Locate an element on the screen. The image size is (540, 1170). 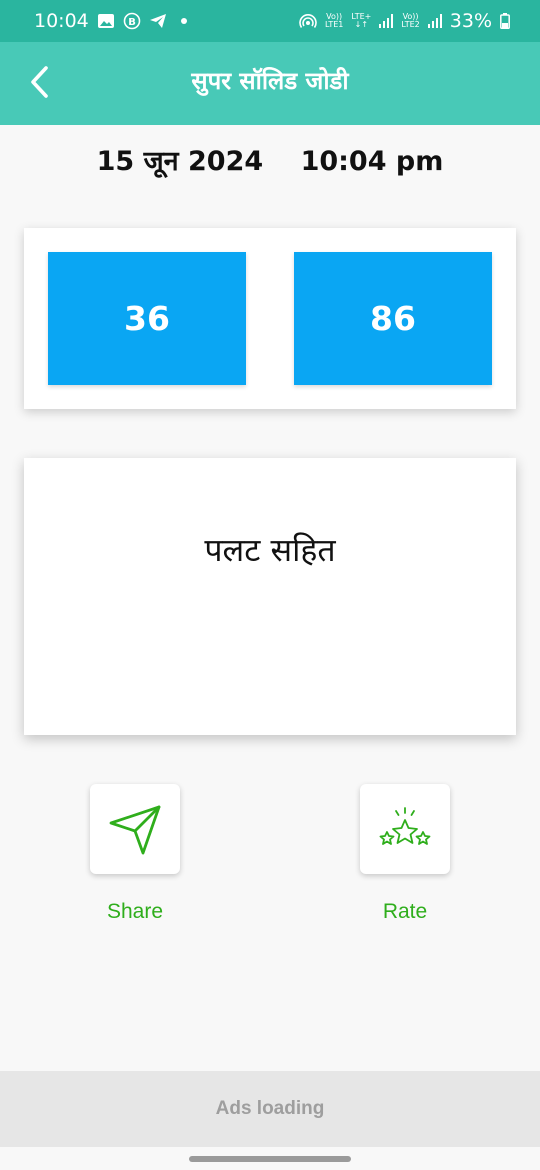
battery-percent: 33% is located at coordinates (470, 21).